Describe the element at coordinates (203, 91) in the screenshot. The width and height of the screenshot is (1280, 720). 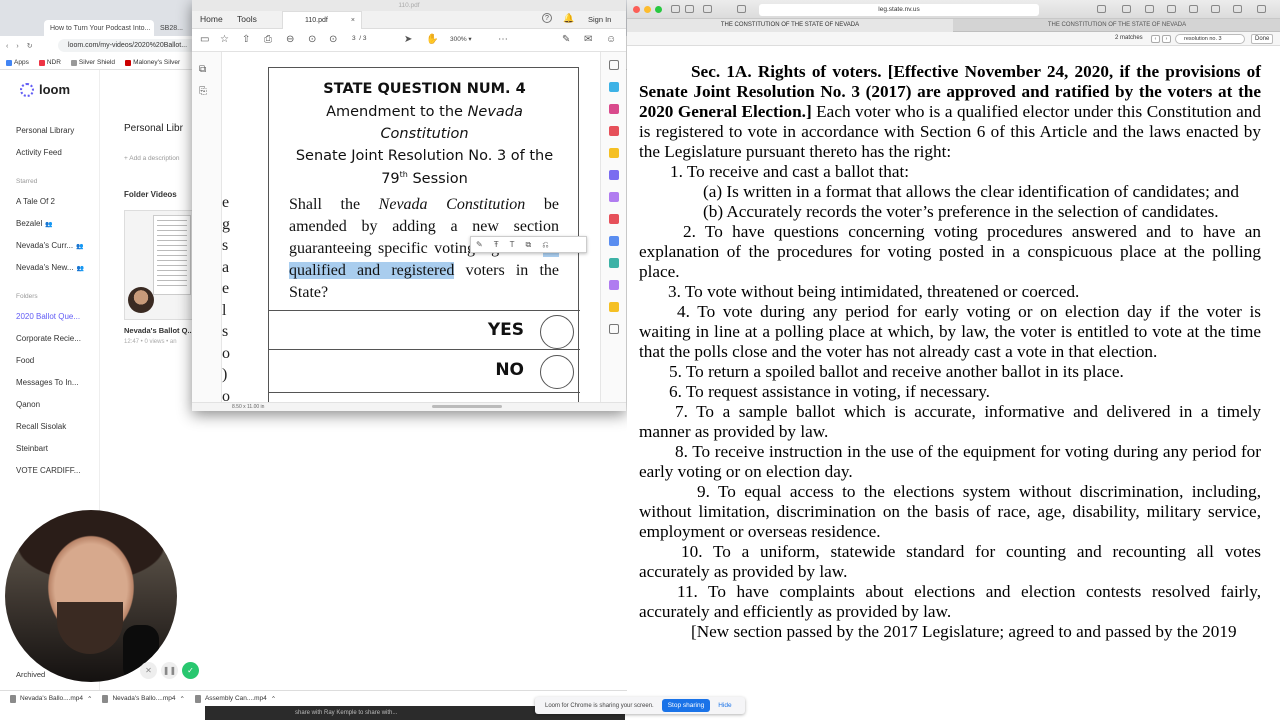
I see `attachment-icon: ⎘` at that location.